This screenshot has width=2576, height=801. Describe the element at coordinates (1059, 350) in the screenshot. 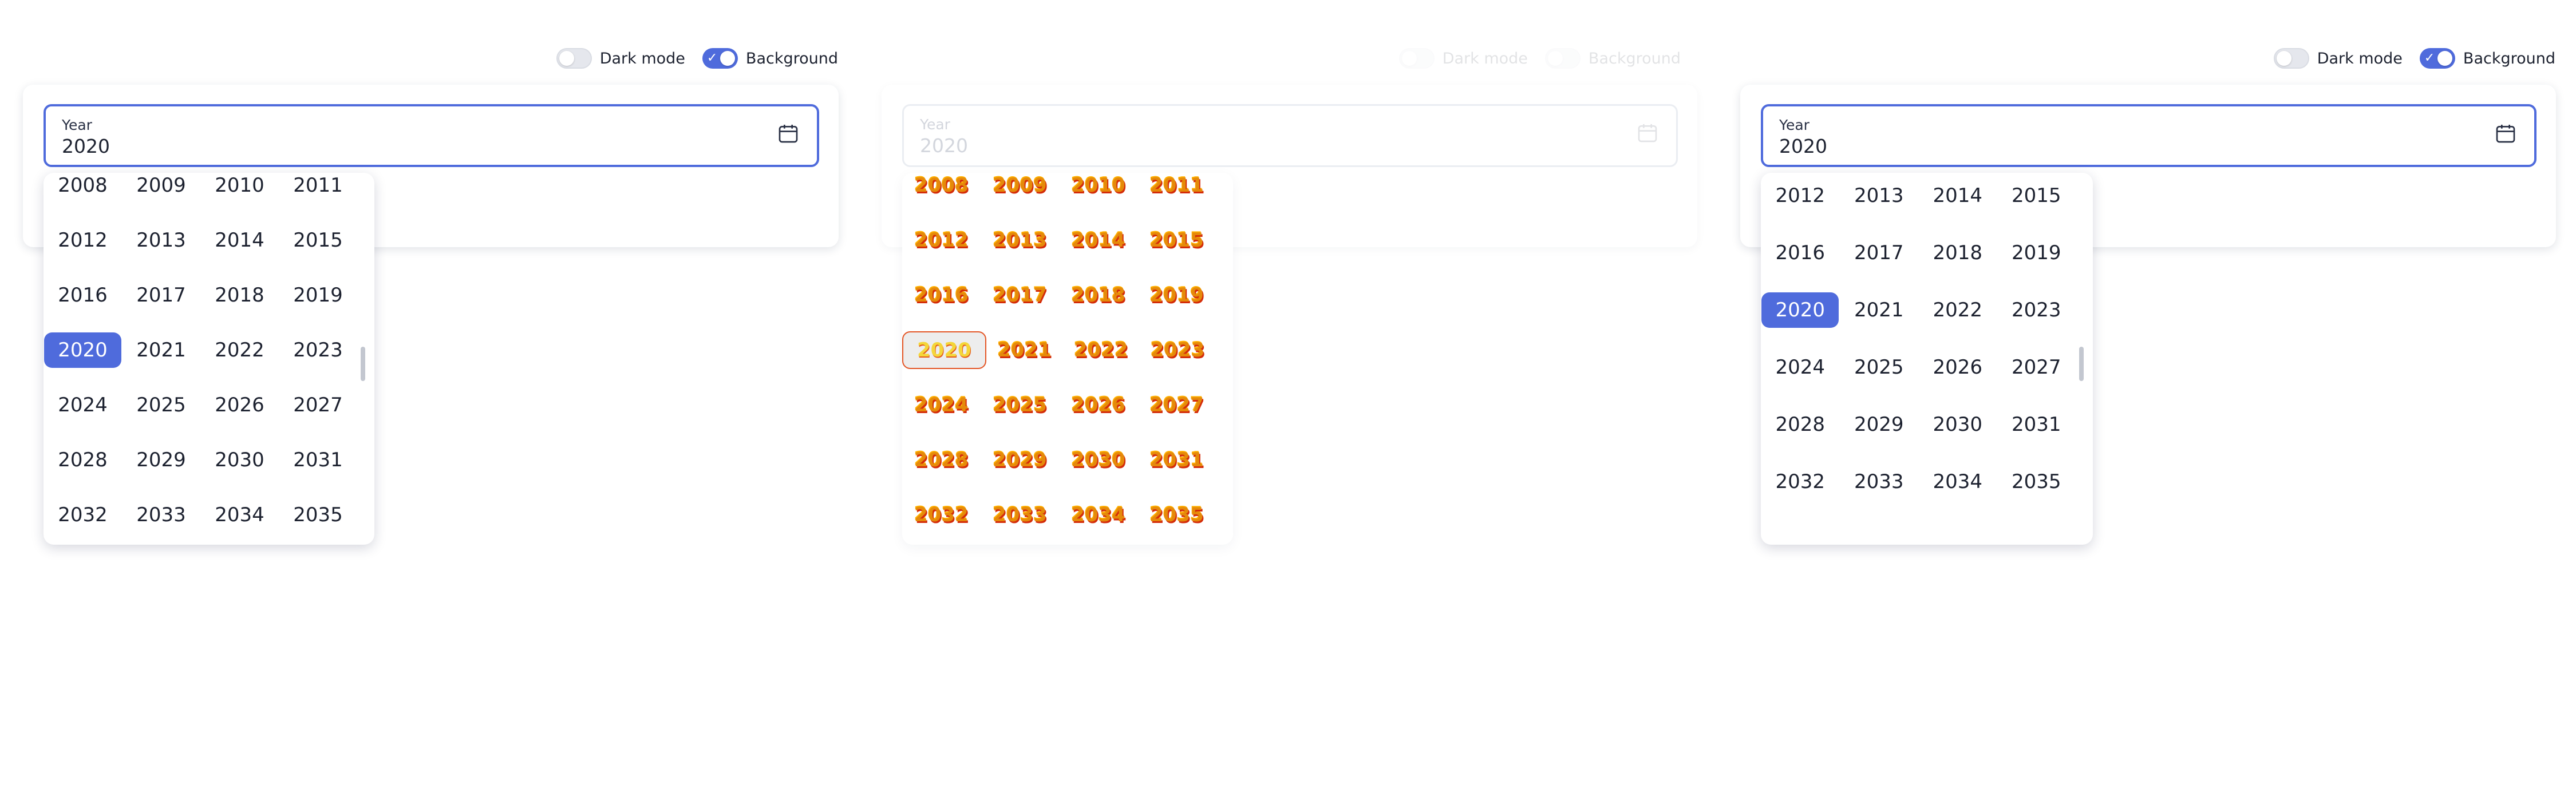

I see `year-row: 2020 2021 2022 2023` at that location.